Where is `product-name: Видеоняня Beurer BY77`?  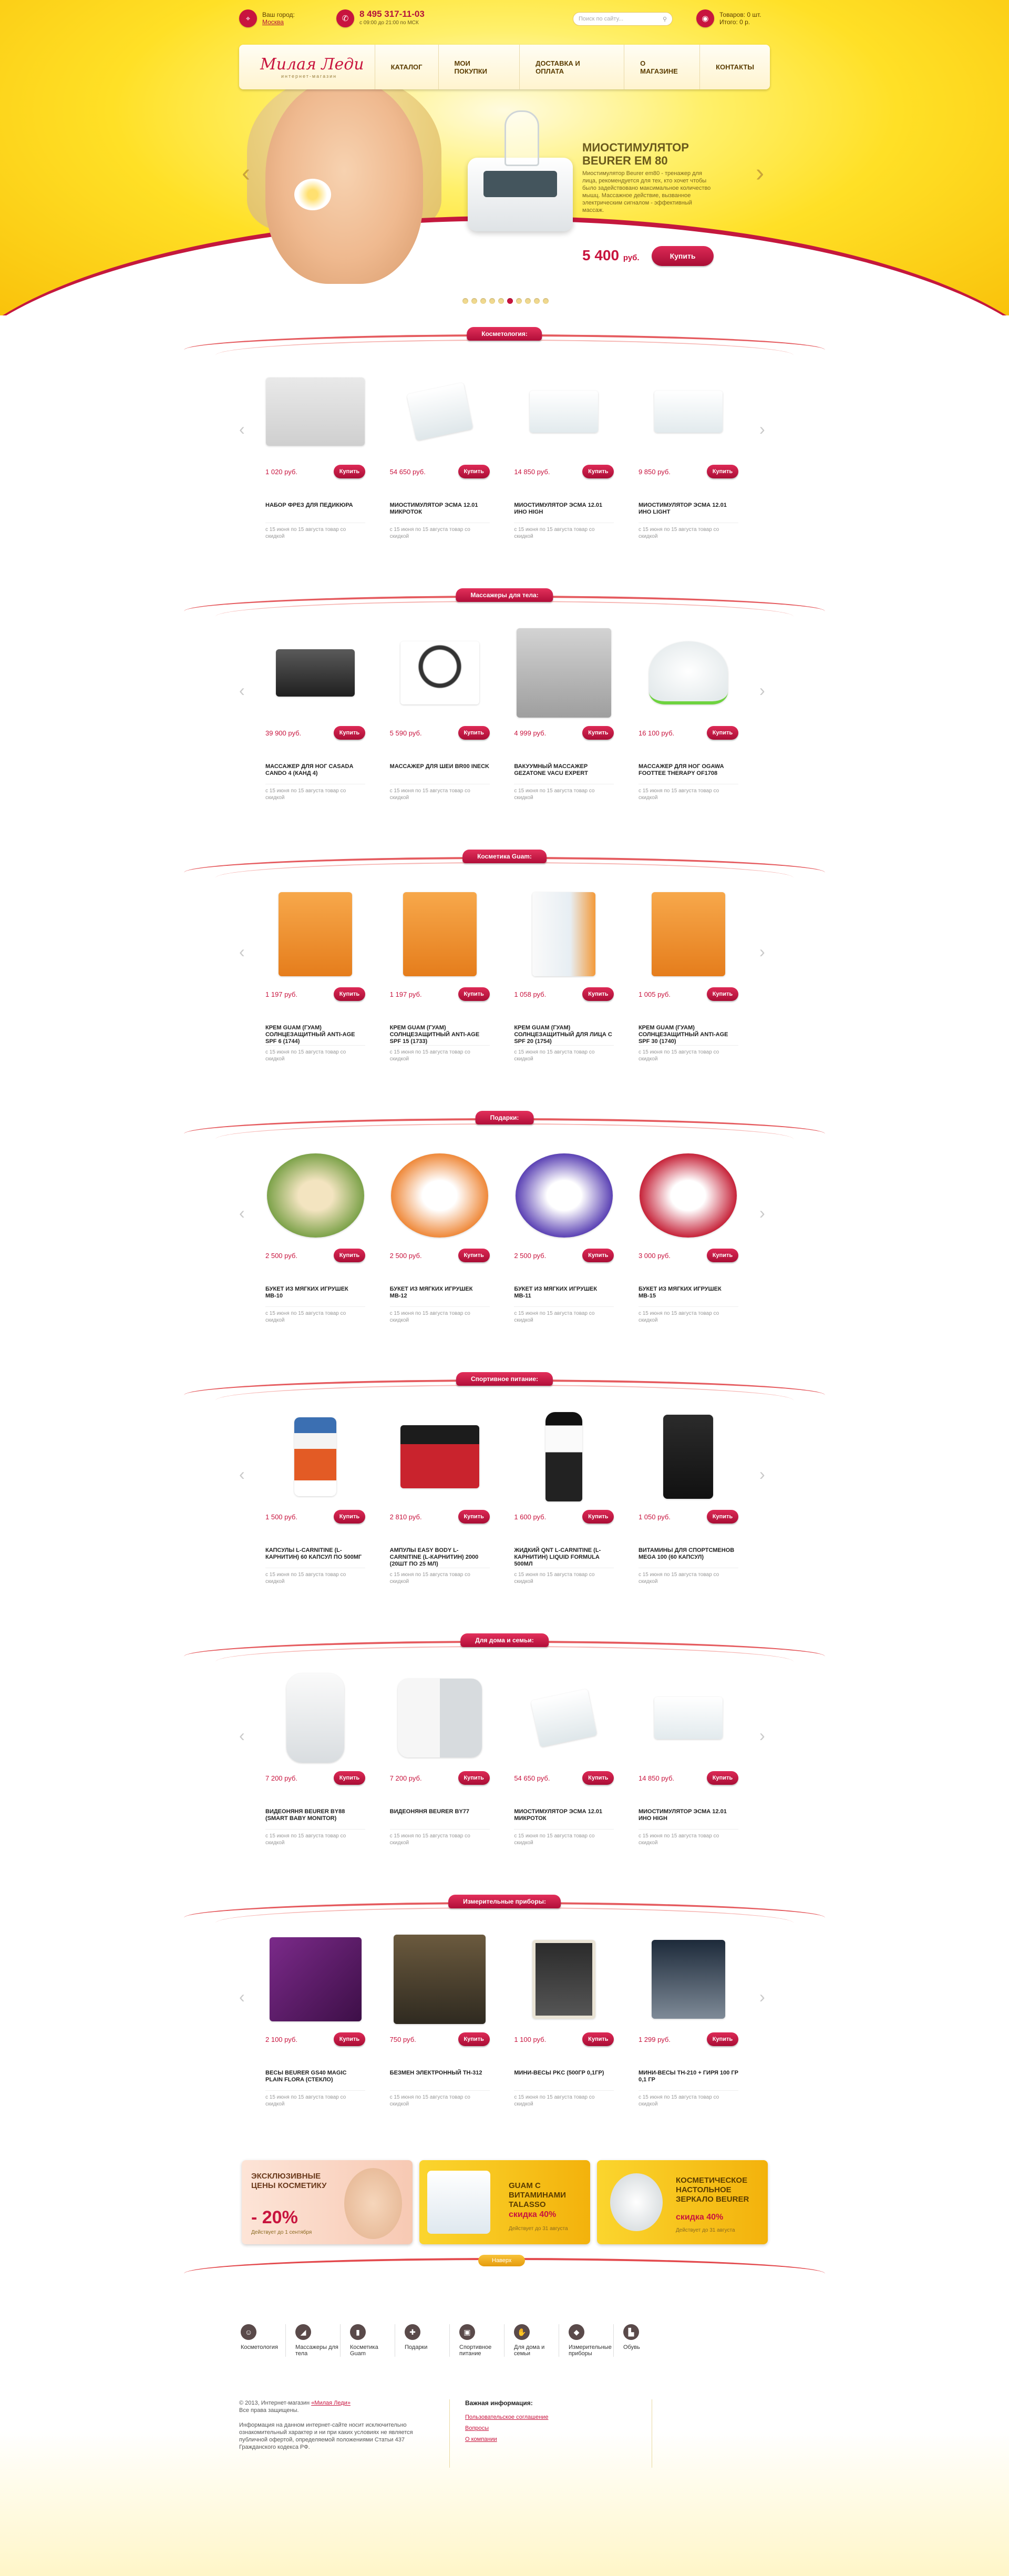 product-name: Видеоняня Beurer BY77 is located at coordinates (439, 1818).